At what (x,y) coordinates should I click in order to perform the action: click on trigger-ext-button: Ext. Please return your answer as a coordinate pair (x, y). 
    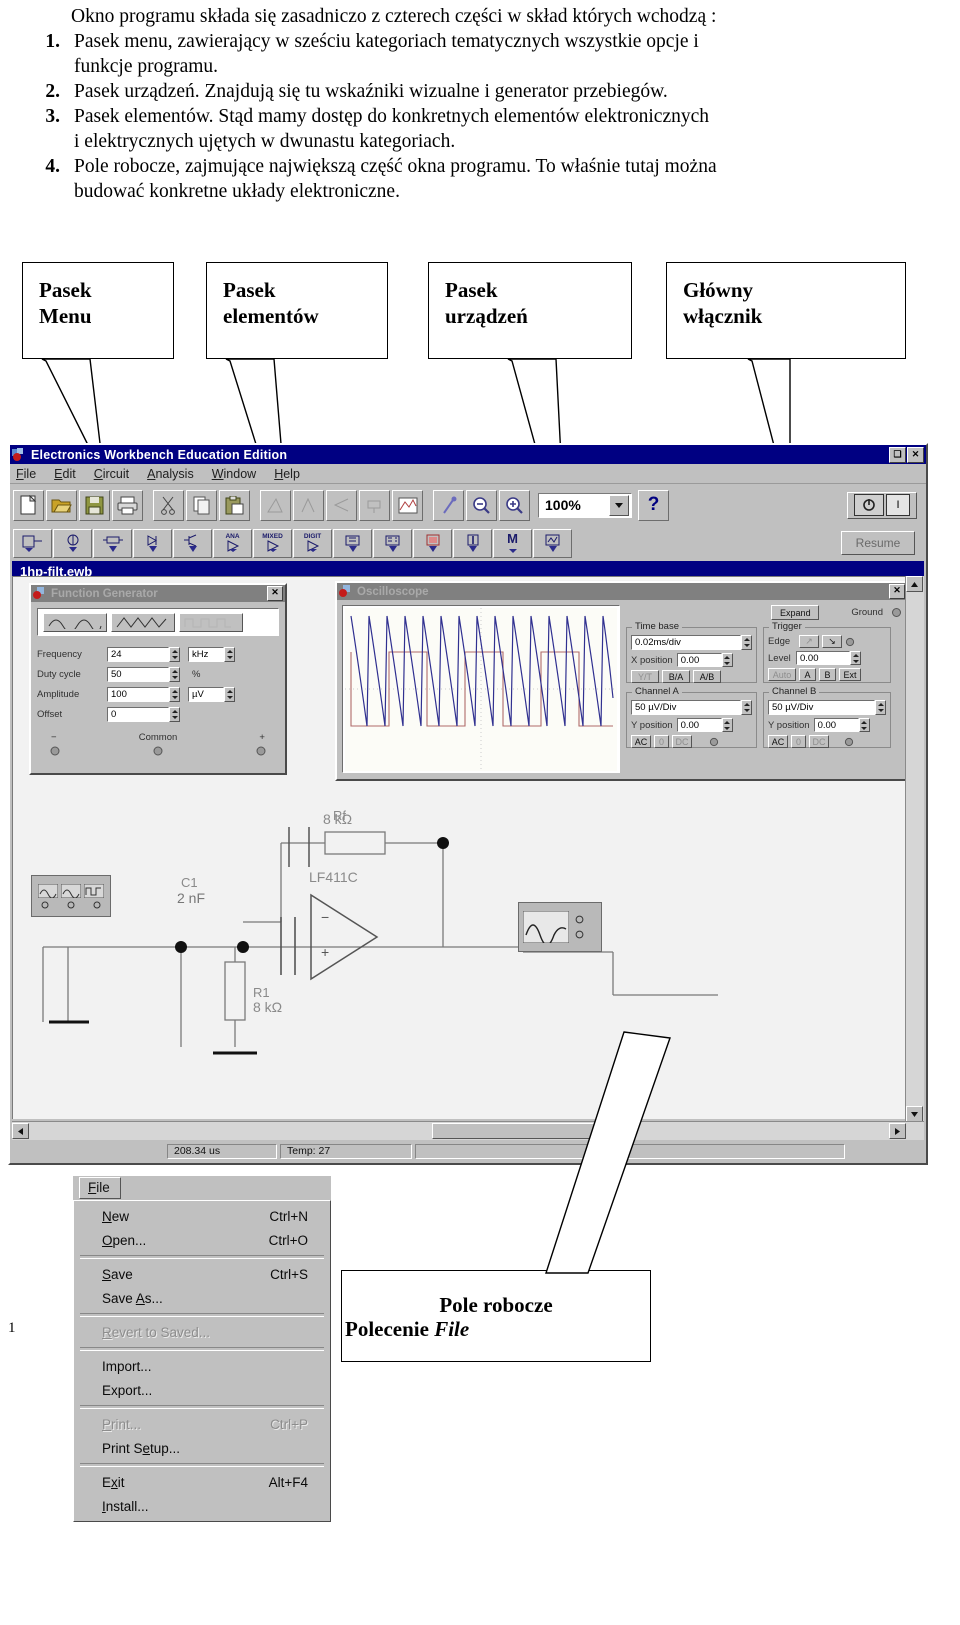
    Looking at the image, I should click on (850, 674).